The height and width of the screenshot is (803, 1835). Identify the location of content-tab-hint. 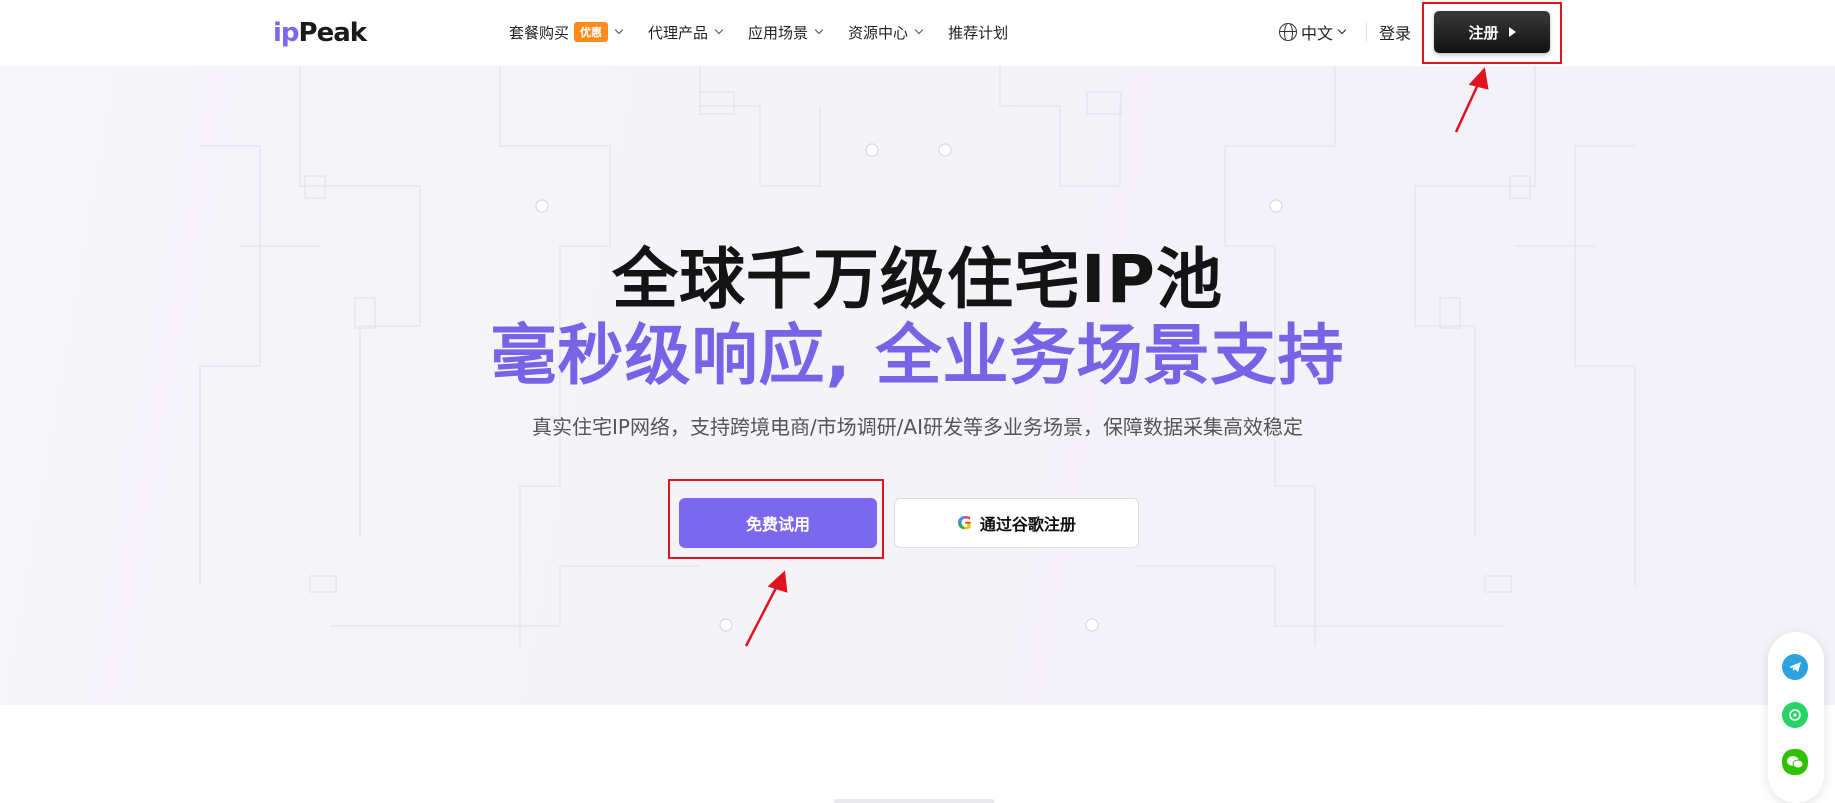
(914, 801).